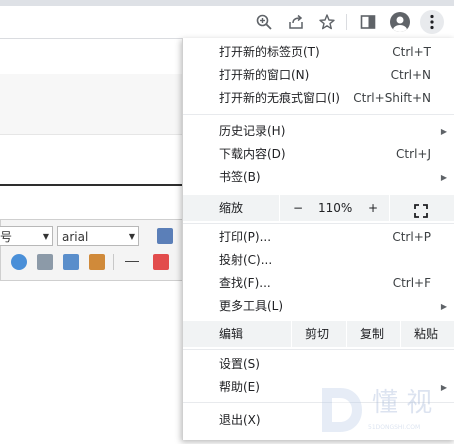  I want to click on zoom-label: 缩放, so click(231, 208).